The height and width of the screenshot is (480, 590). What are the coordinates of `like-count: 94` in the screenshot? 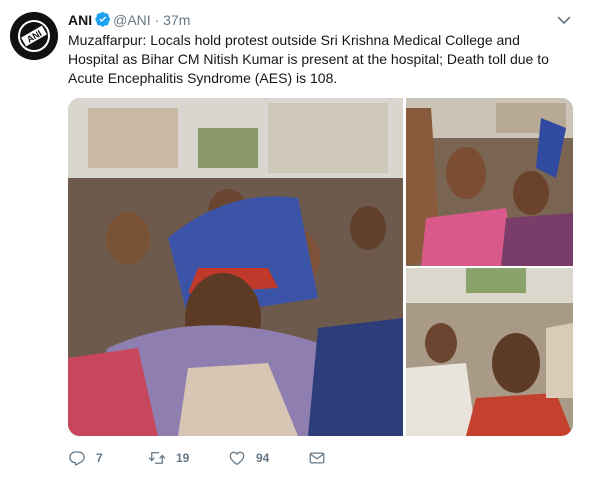 It's located at (263, 458).